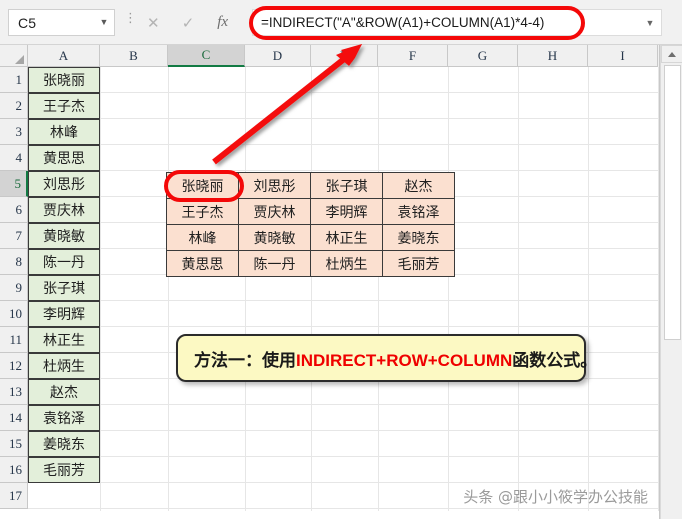 The image size is (682, 519). I want to click on cell-a3: 林峰, so click(64, 132).